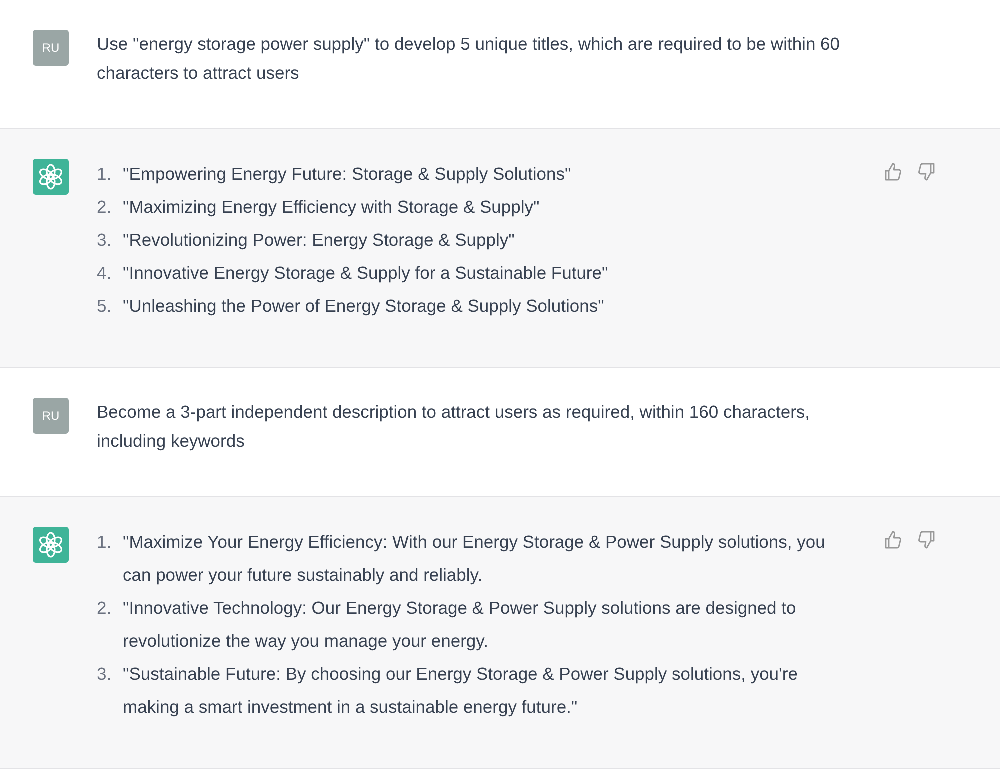 The width and height of the screenshot is (1000, 773). Describe the element at coordinates (319, 240) in the screenshot. I see `list-item-text: "Revolutionizing Power: Energy Storage & Supply"` at that location.